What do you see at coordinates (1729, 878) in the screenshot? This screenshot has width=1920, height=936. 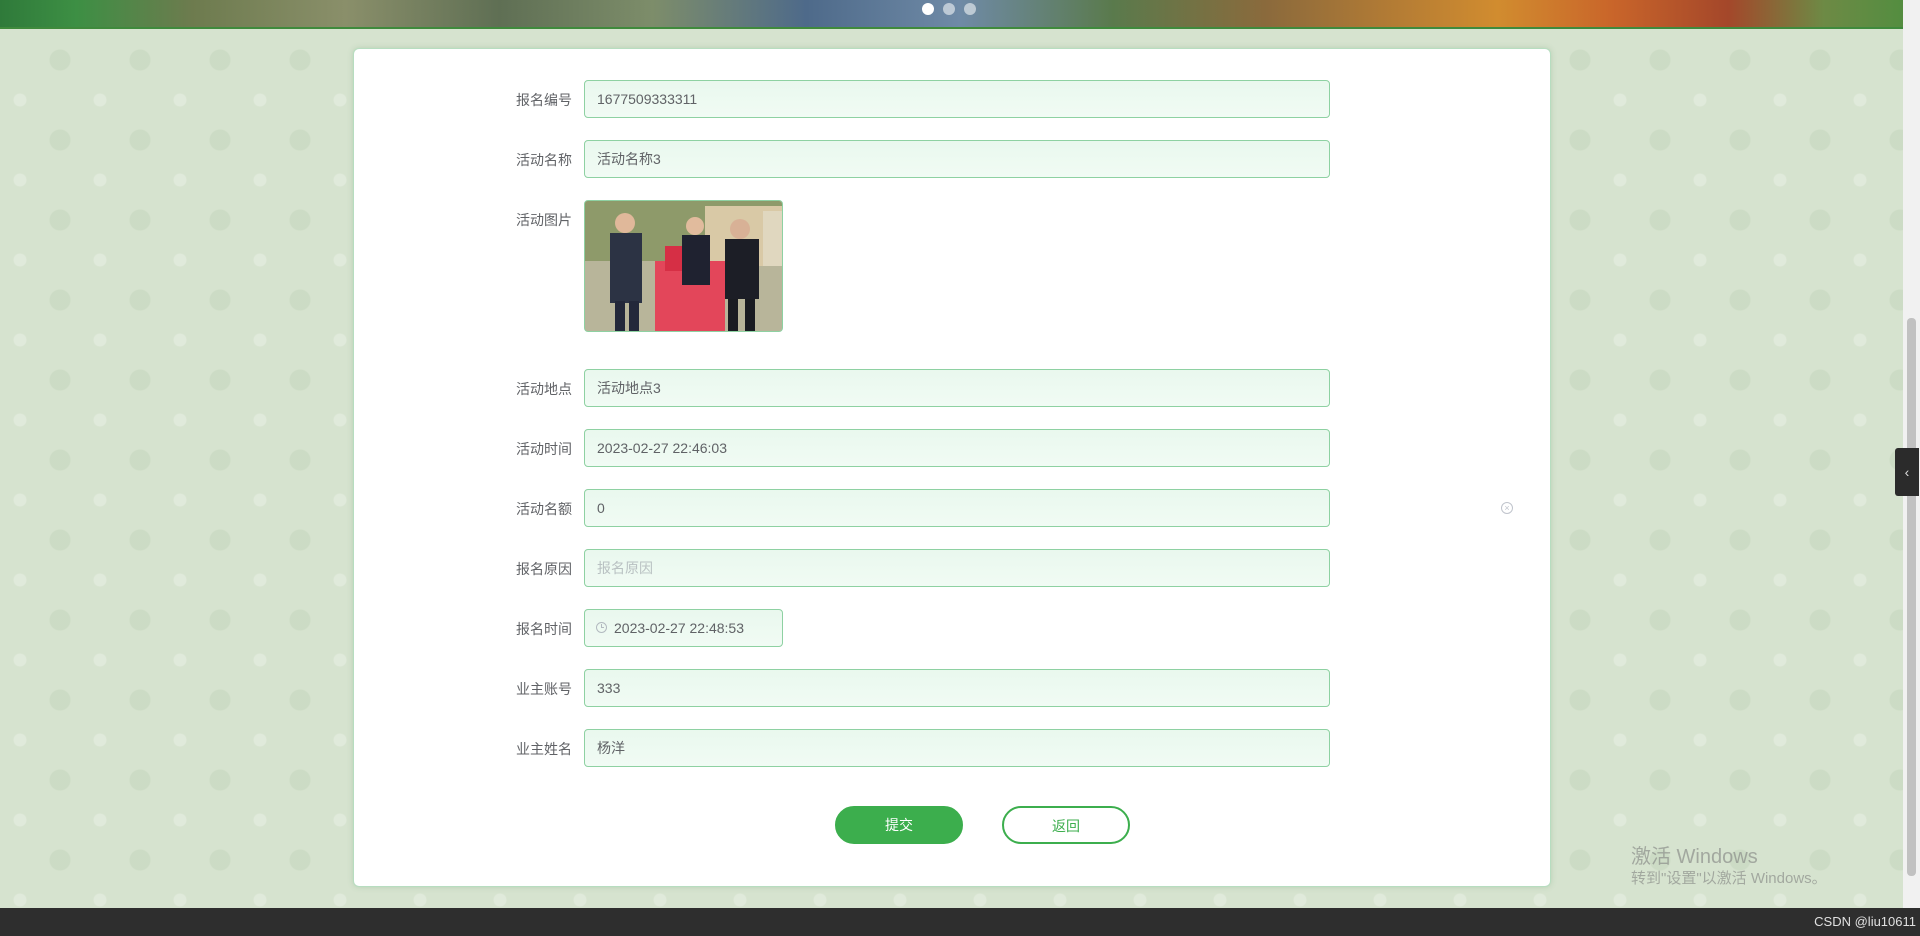 I see `watermark-subtitle: 转到"设置"以激活 Windows。` at bounding box center [1729, 878].